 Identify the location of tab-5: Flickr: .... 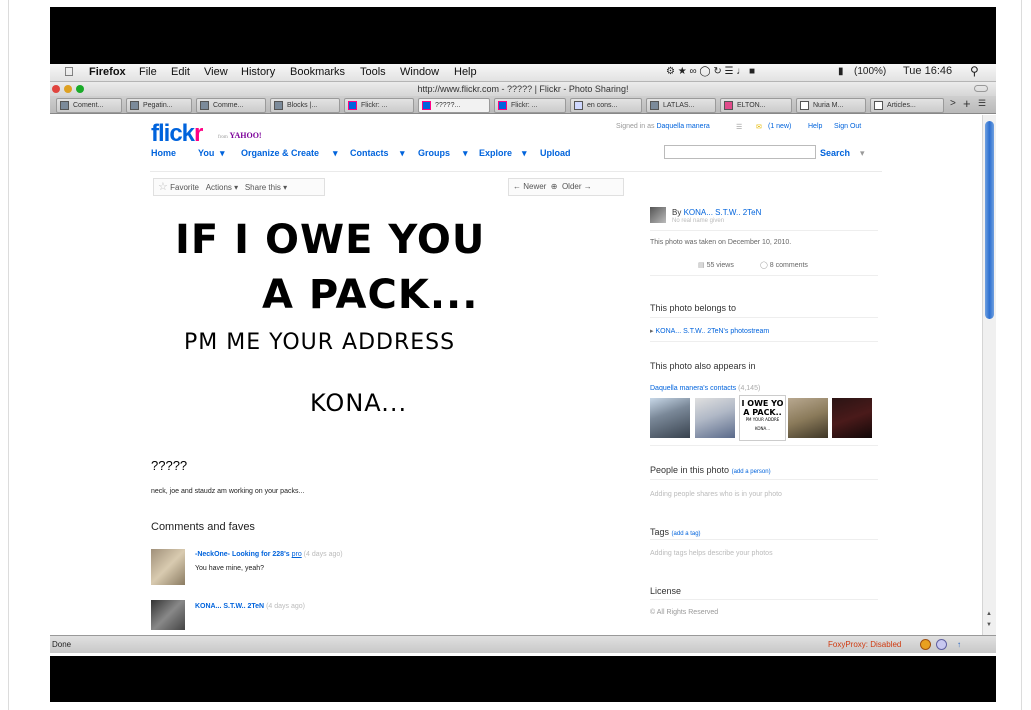
(379, 105).